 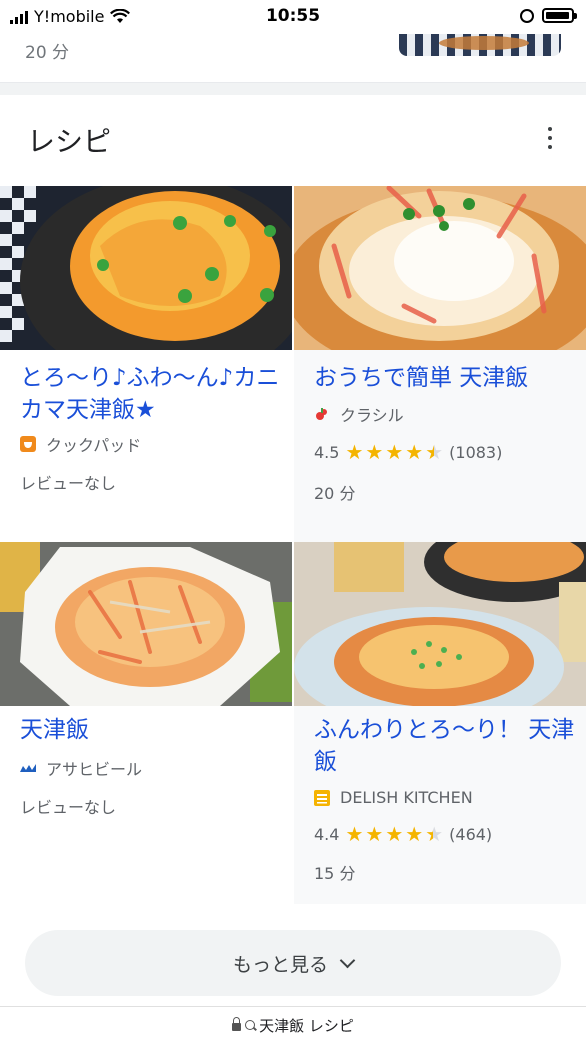 I want to click on show-more-button: もっと見る, so click(x=293, y=963).